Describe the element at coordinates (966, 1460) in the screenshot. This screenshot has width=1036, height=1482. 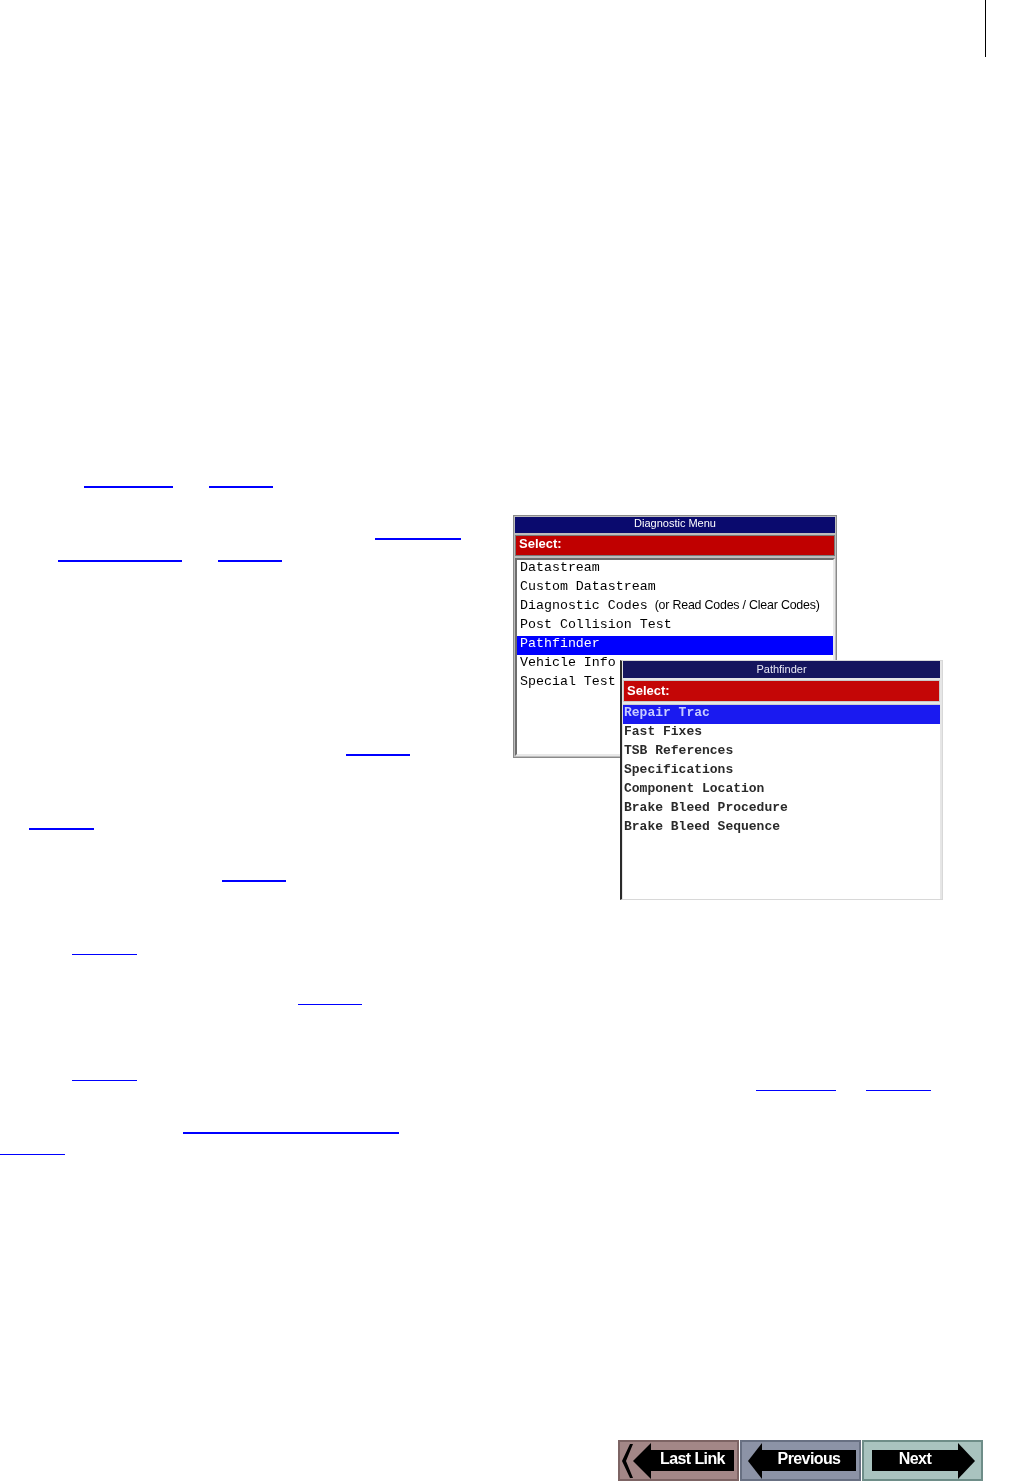
I see `arrow-right-icon` at that location.